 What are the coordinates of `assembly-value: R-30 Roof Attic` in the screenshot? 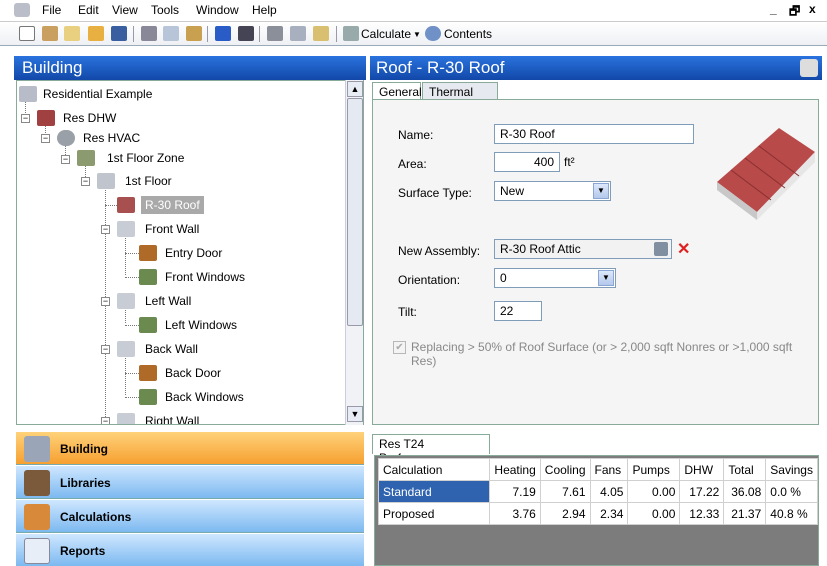 It's located at (540, 249).